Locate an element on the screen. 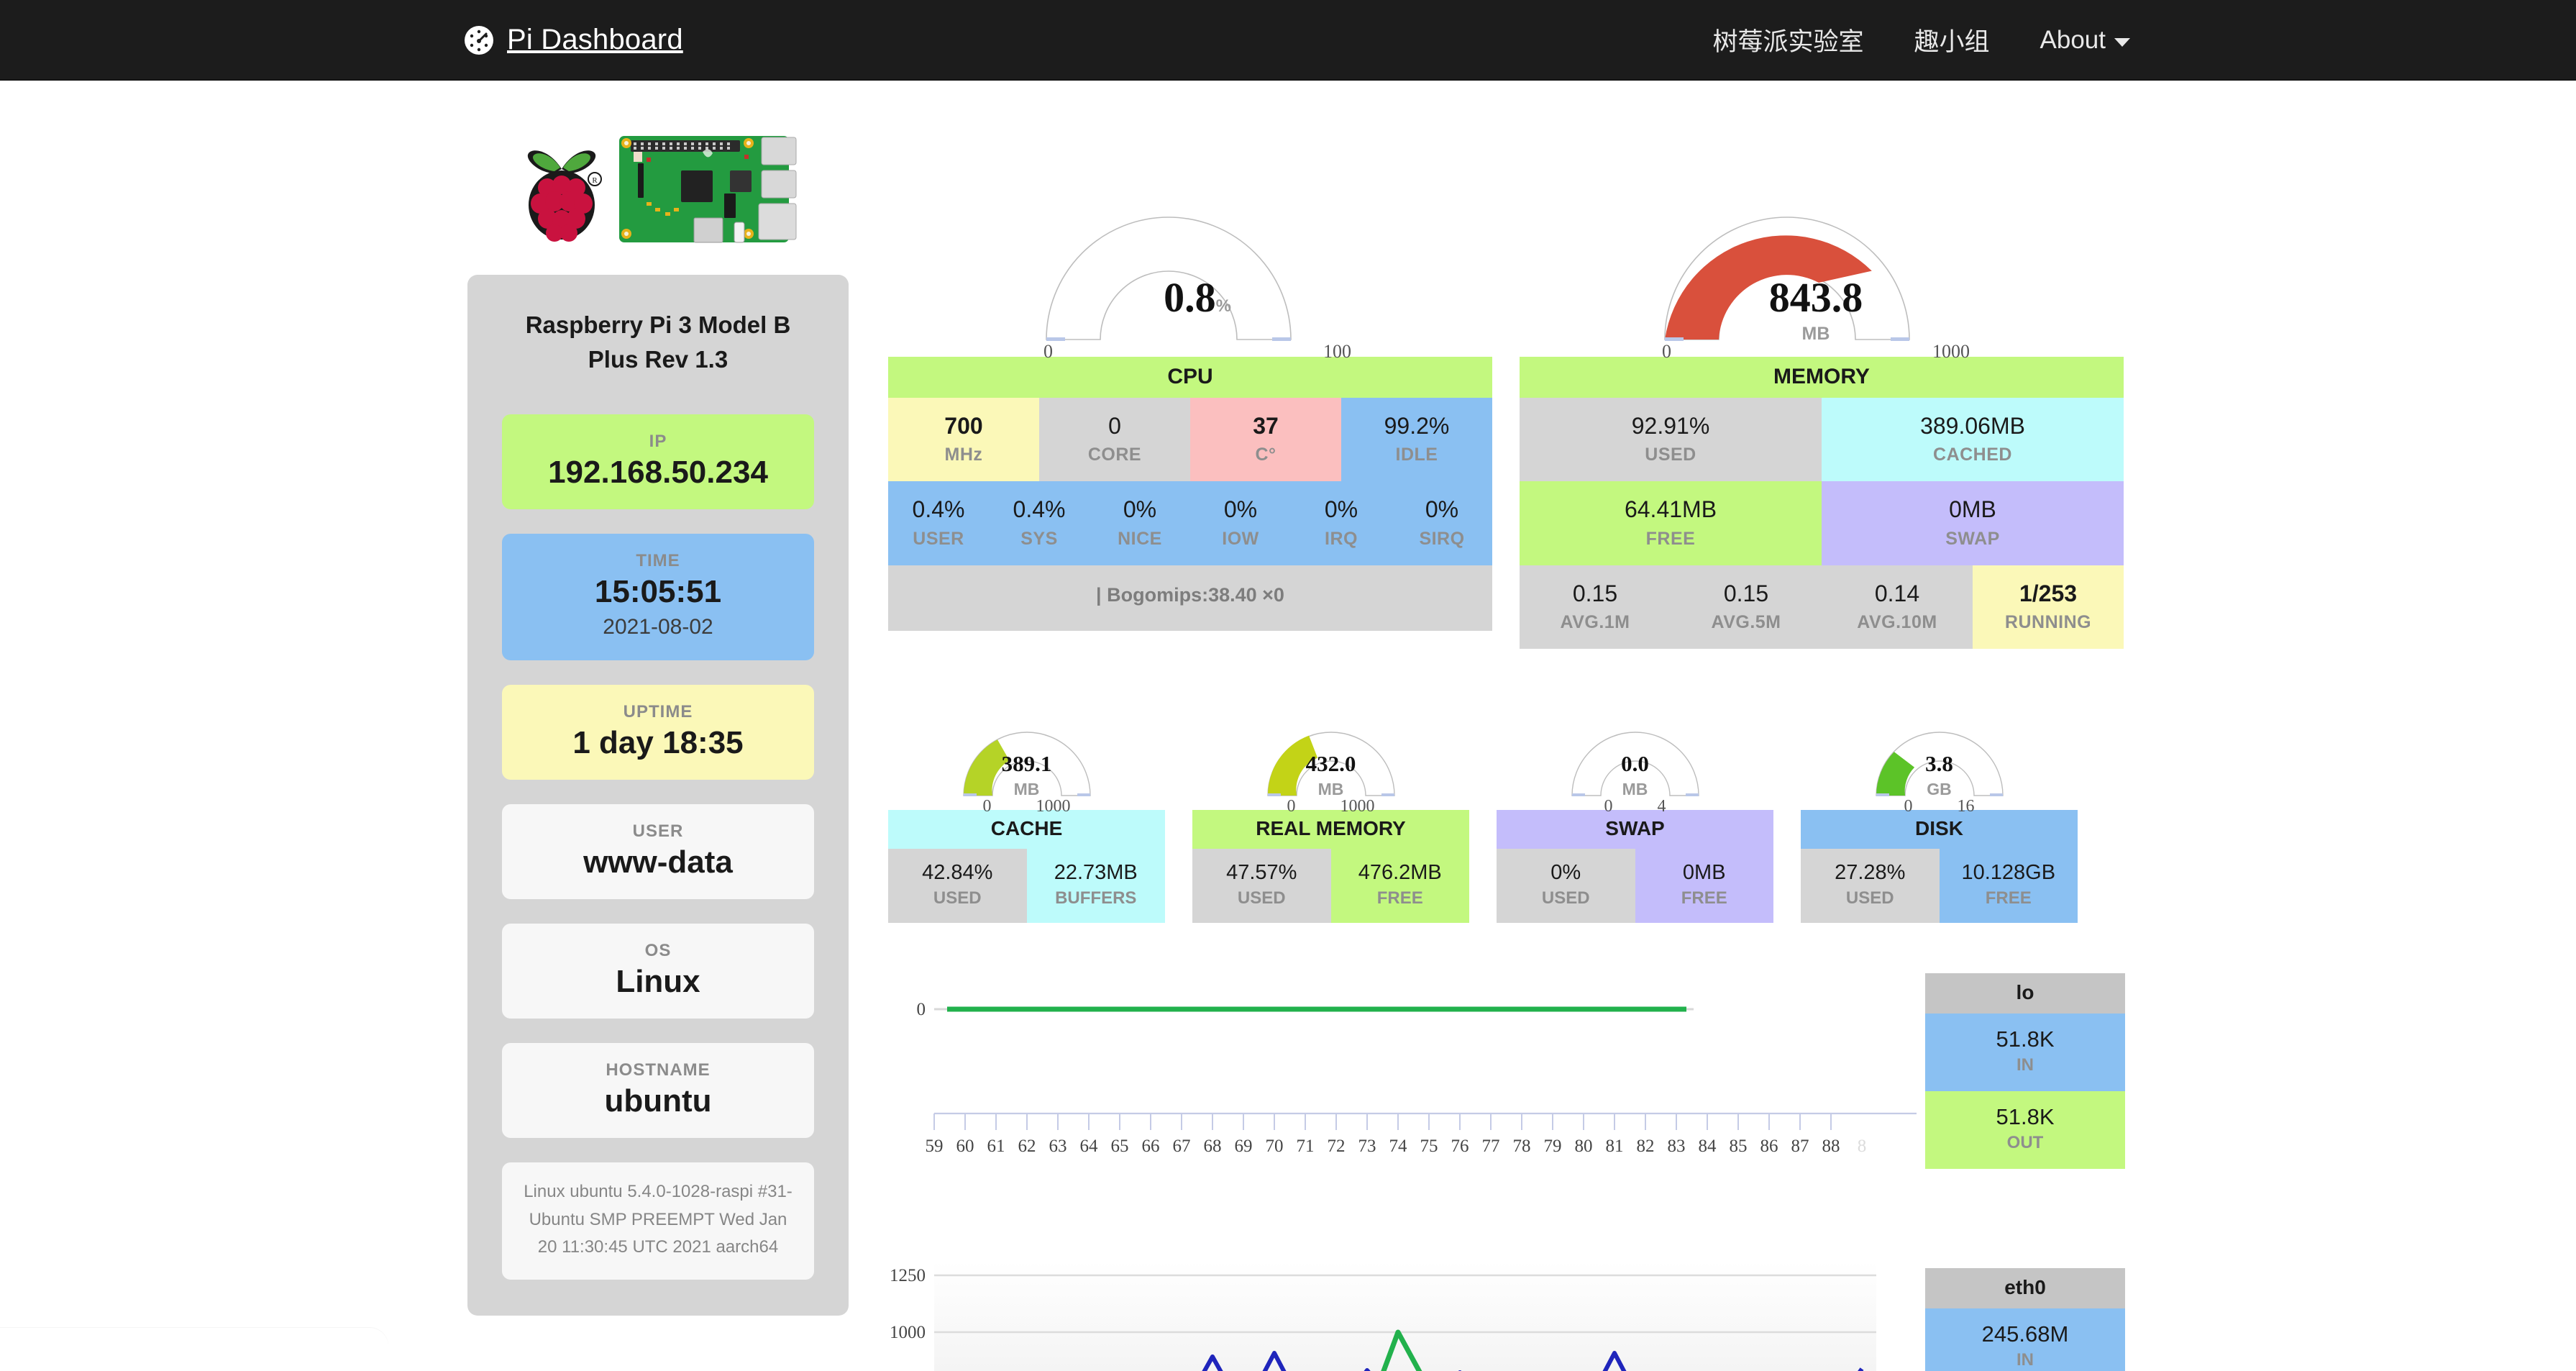 The width and height of the screenshot is (2576, 1371). cpu-panel-footer: | Bogomips:38.40 ×0 is located at coordinates (1190, 598).